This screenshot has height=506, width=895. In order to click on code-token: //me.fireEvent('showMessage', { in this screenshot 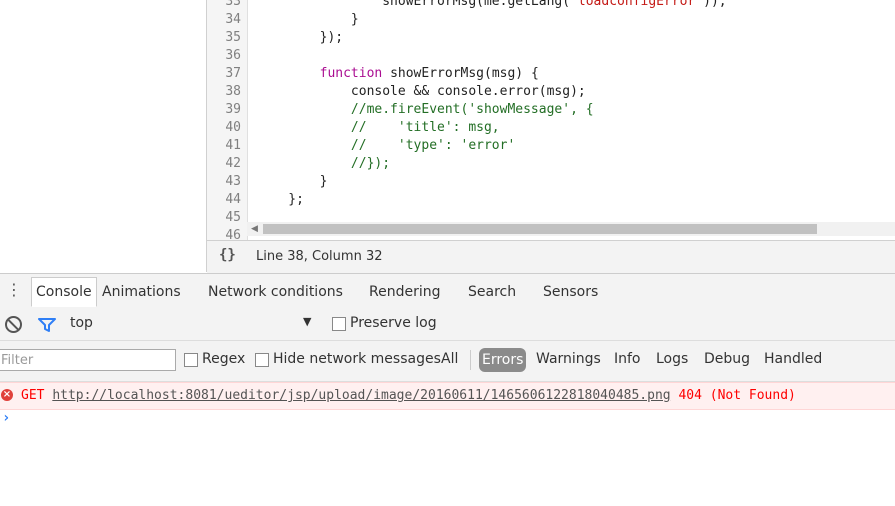, I will do `click(472, 109)`.